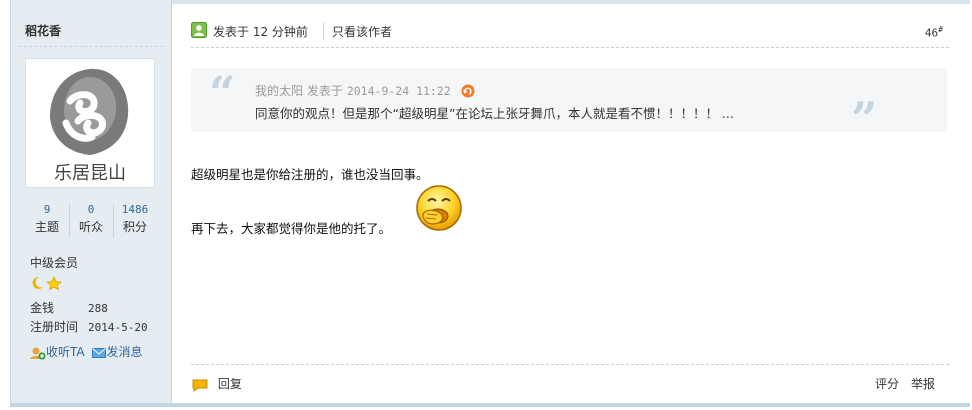 Image resolution: width=972 pixels, height=410 pixels. I want to click on only-author-link: 只看该作者, so click(357, 31).